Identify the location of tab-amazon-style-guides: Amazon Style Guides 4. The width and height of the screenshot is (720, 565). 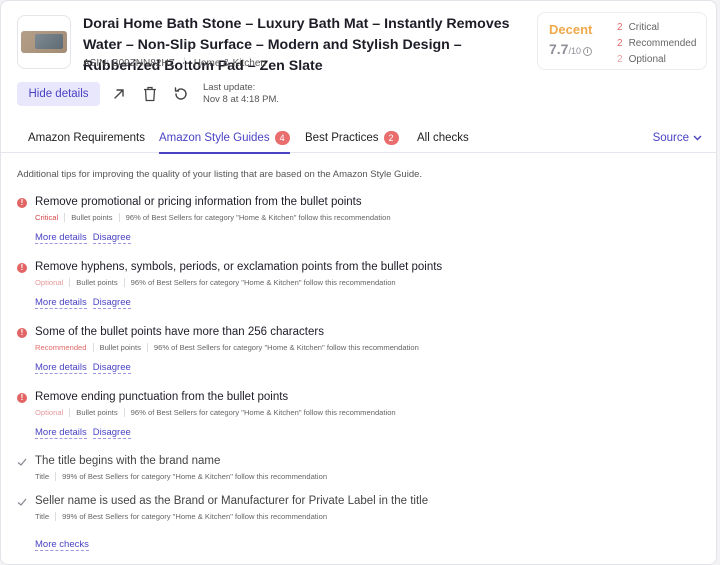
(224, 138).